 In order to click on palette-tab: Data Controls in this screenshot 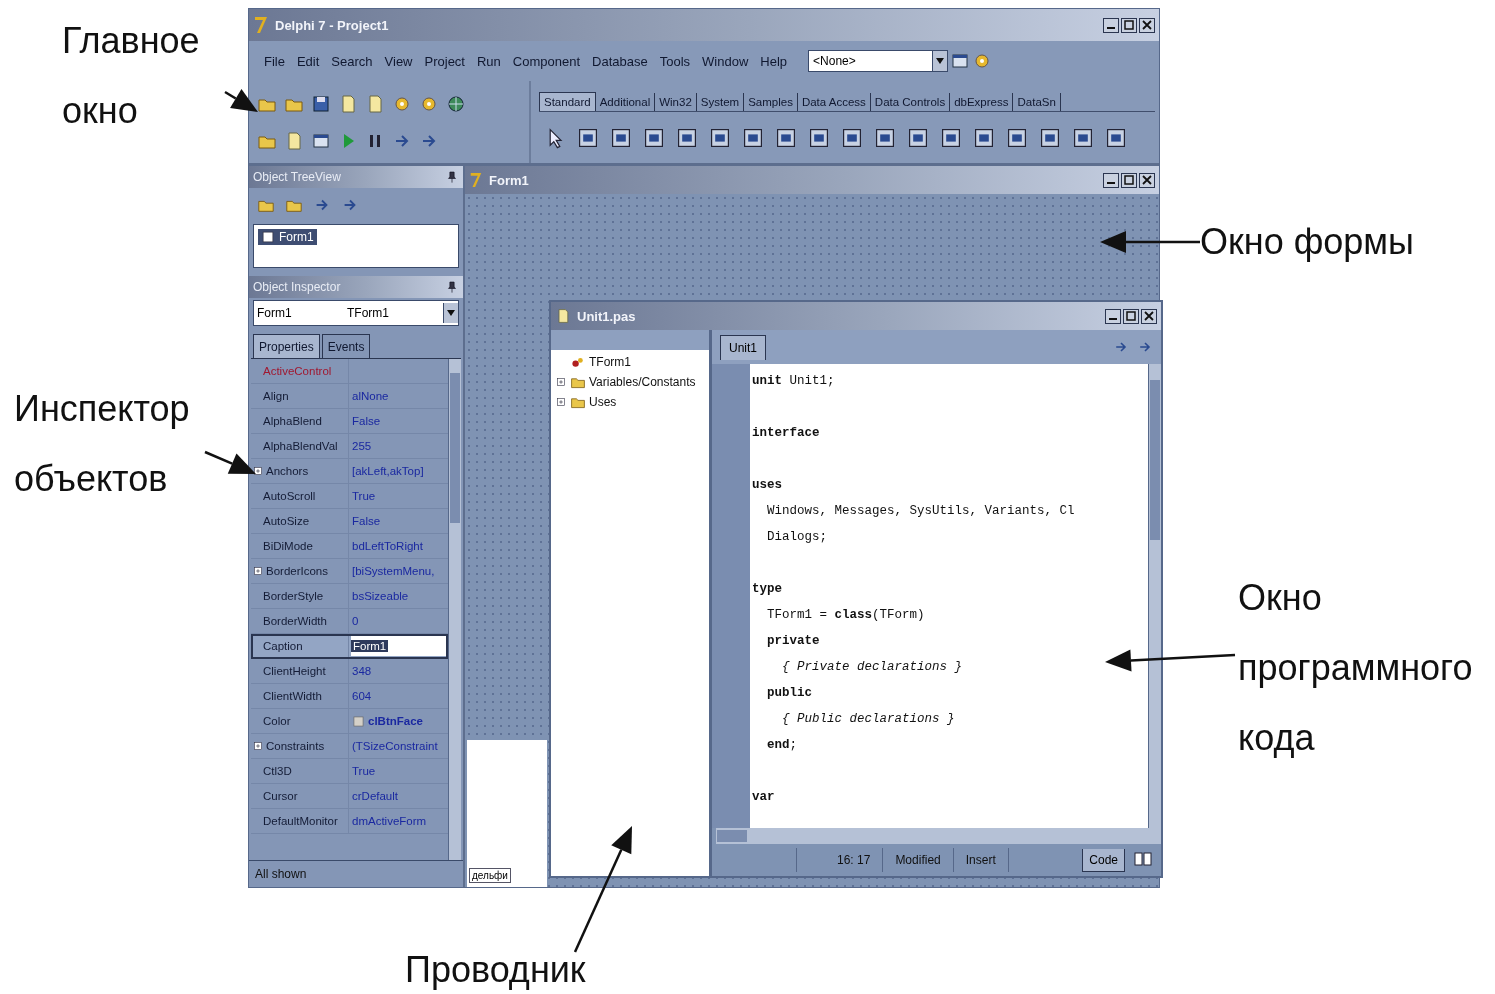, I will do `click(910, 102)`.